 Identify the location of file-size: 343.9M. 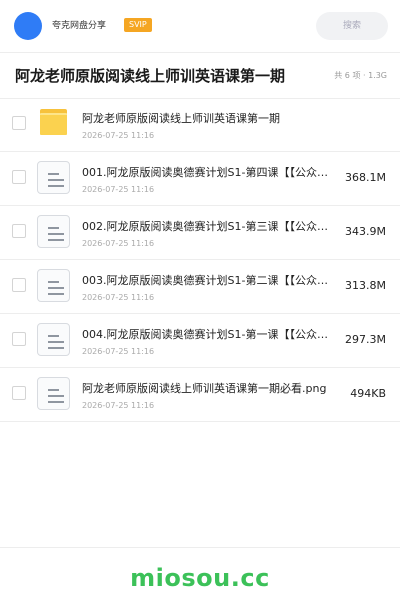
(365, 231).